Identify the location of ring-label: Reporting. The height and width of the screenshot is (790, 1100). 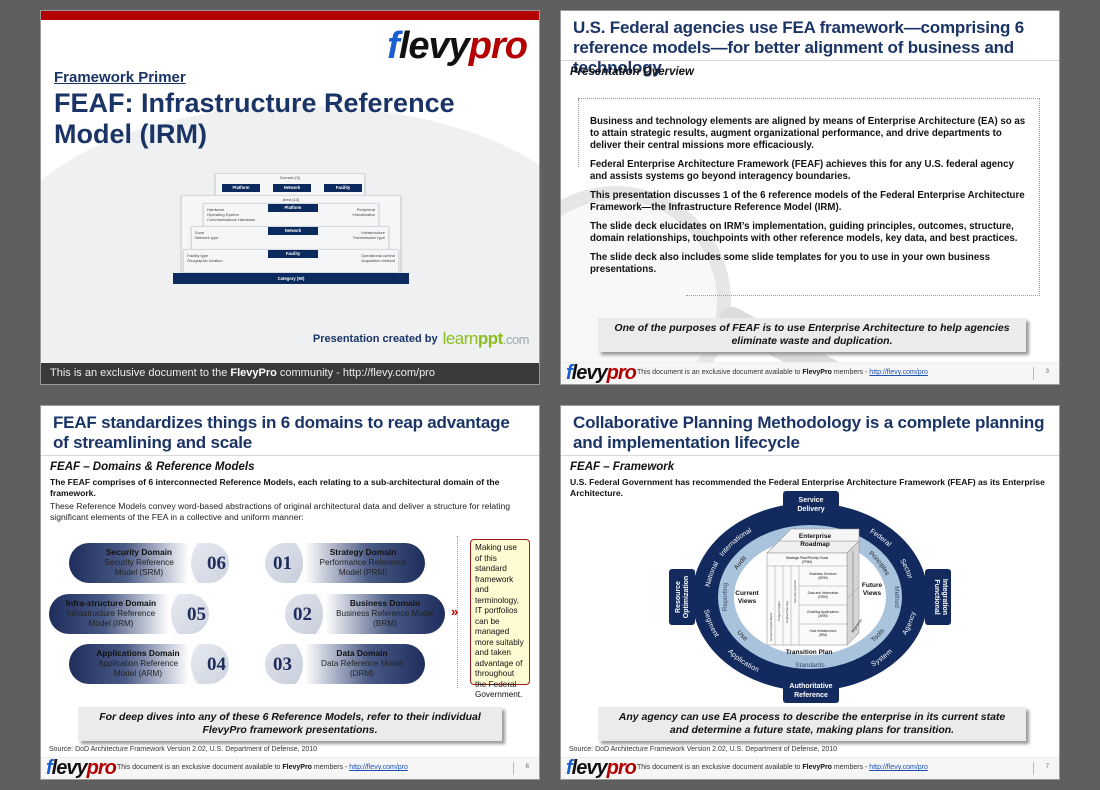
(725, 597).